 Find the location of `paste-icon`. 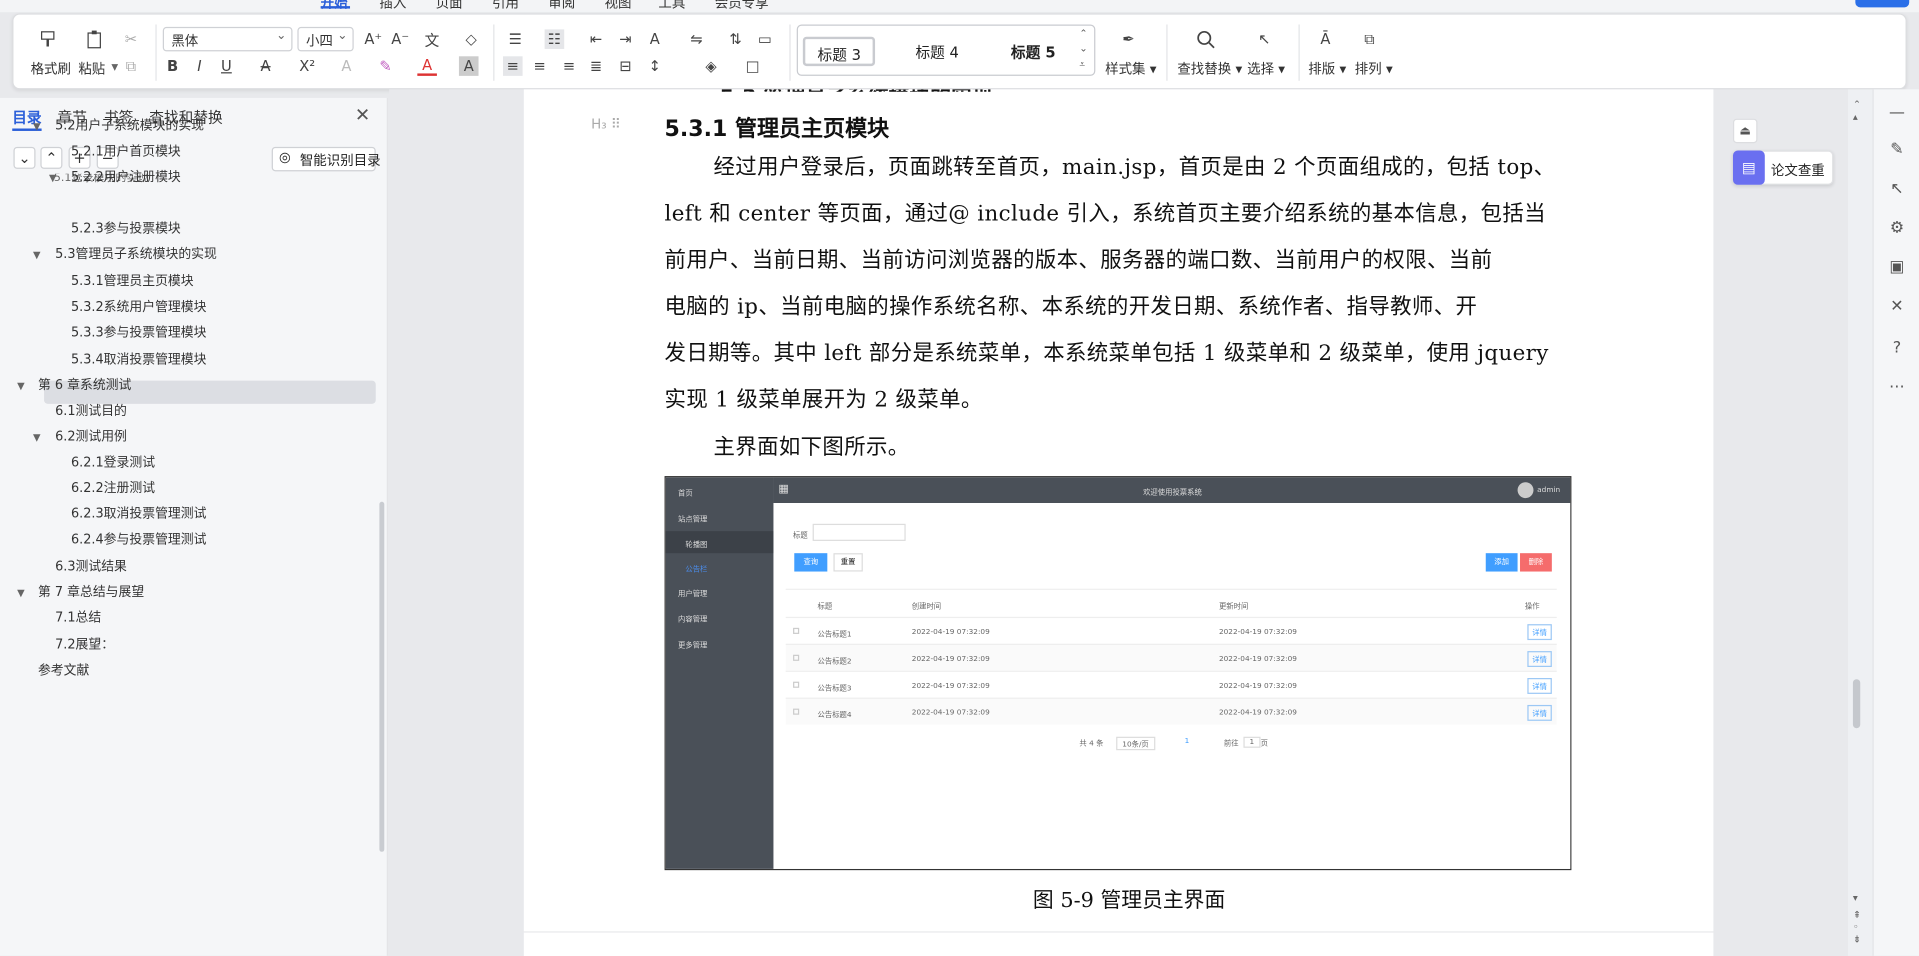

paste-icon is located at coordinates (94, 39).